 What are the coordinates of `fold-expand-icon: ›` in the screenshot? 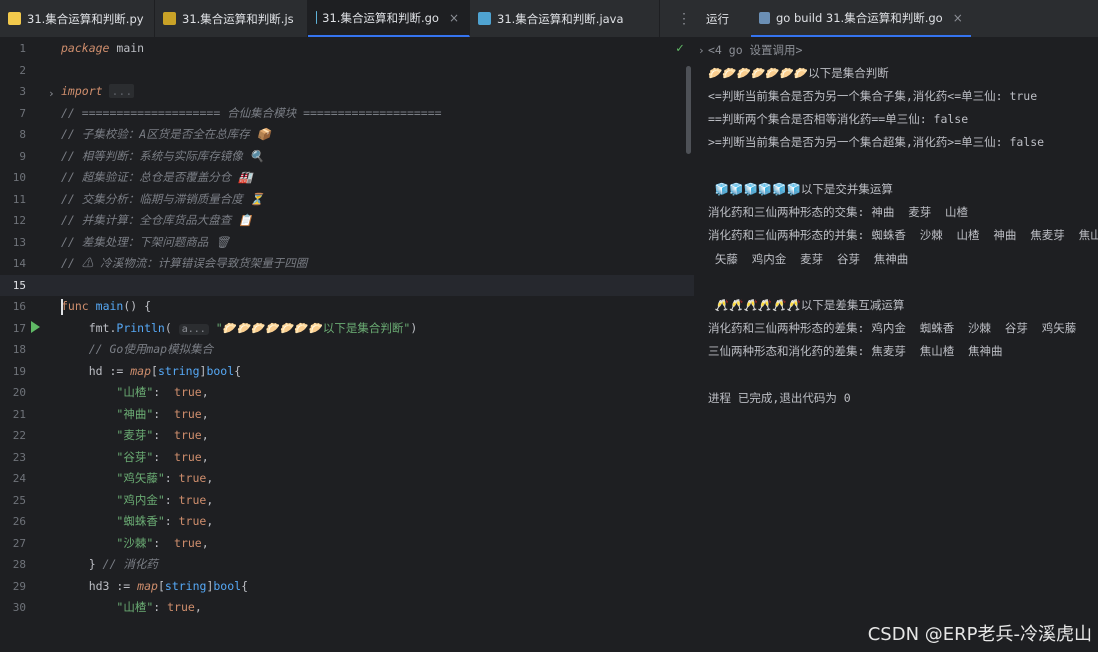 It's located at (51, 93).